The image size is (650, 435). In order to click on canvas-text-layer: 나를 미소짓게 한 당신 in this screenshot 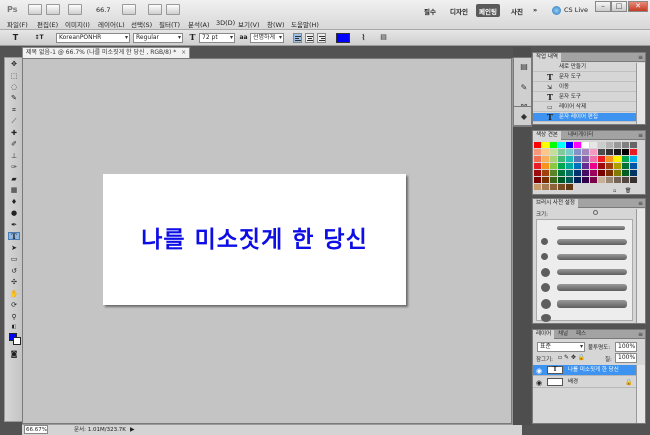, I will do `click(254, 237)`.